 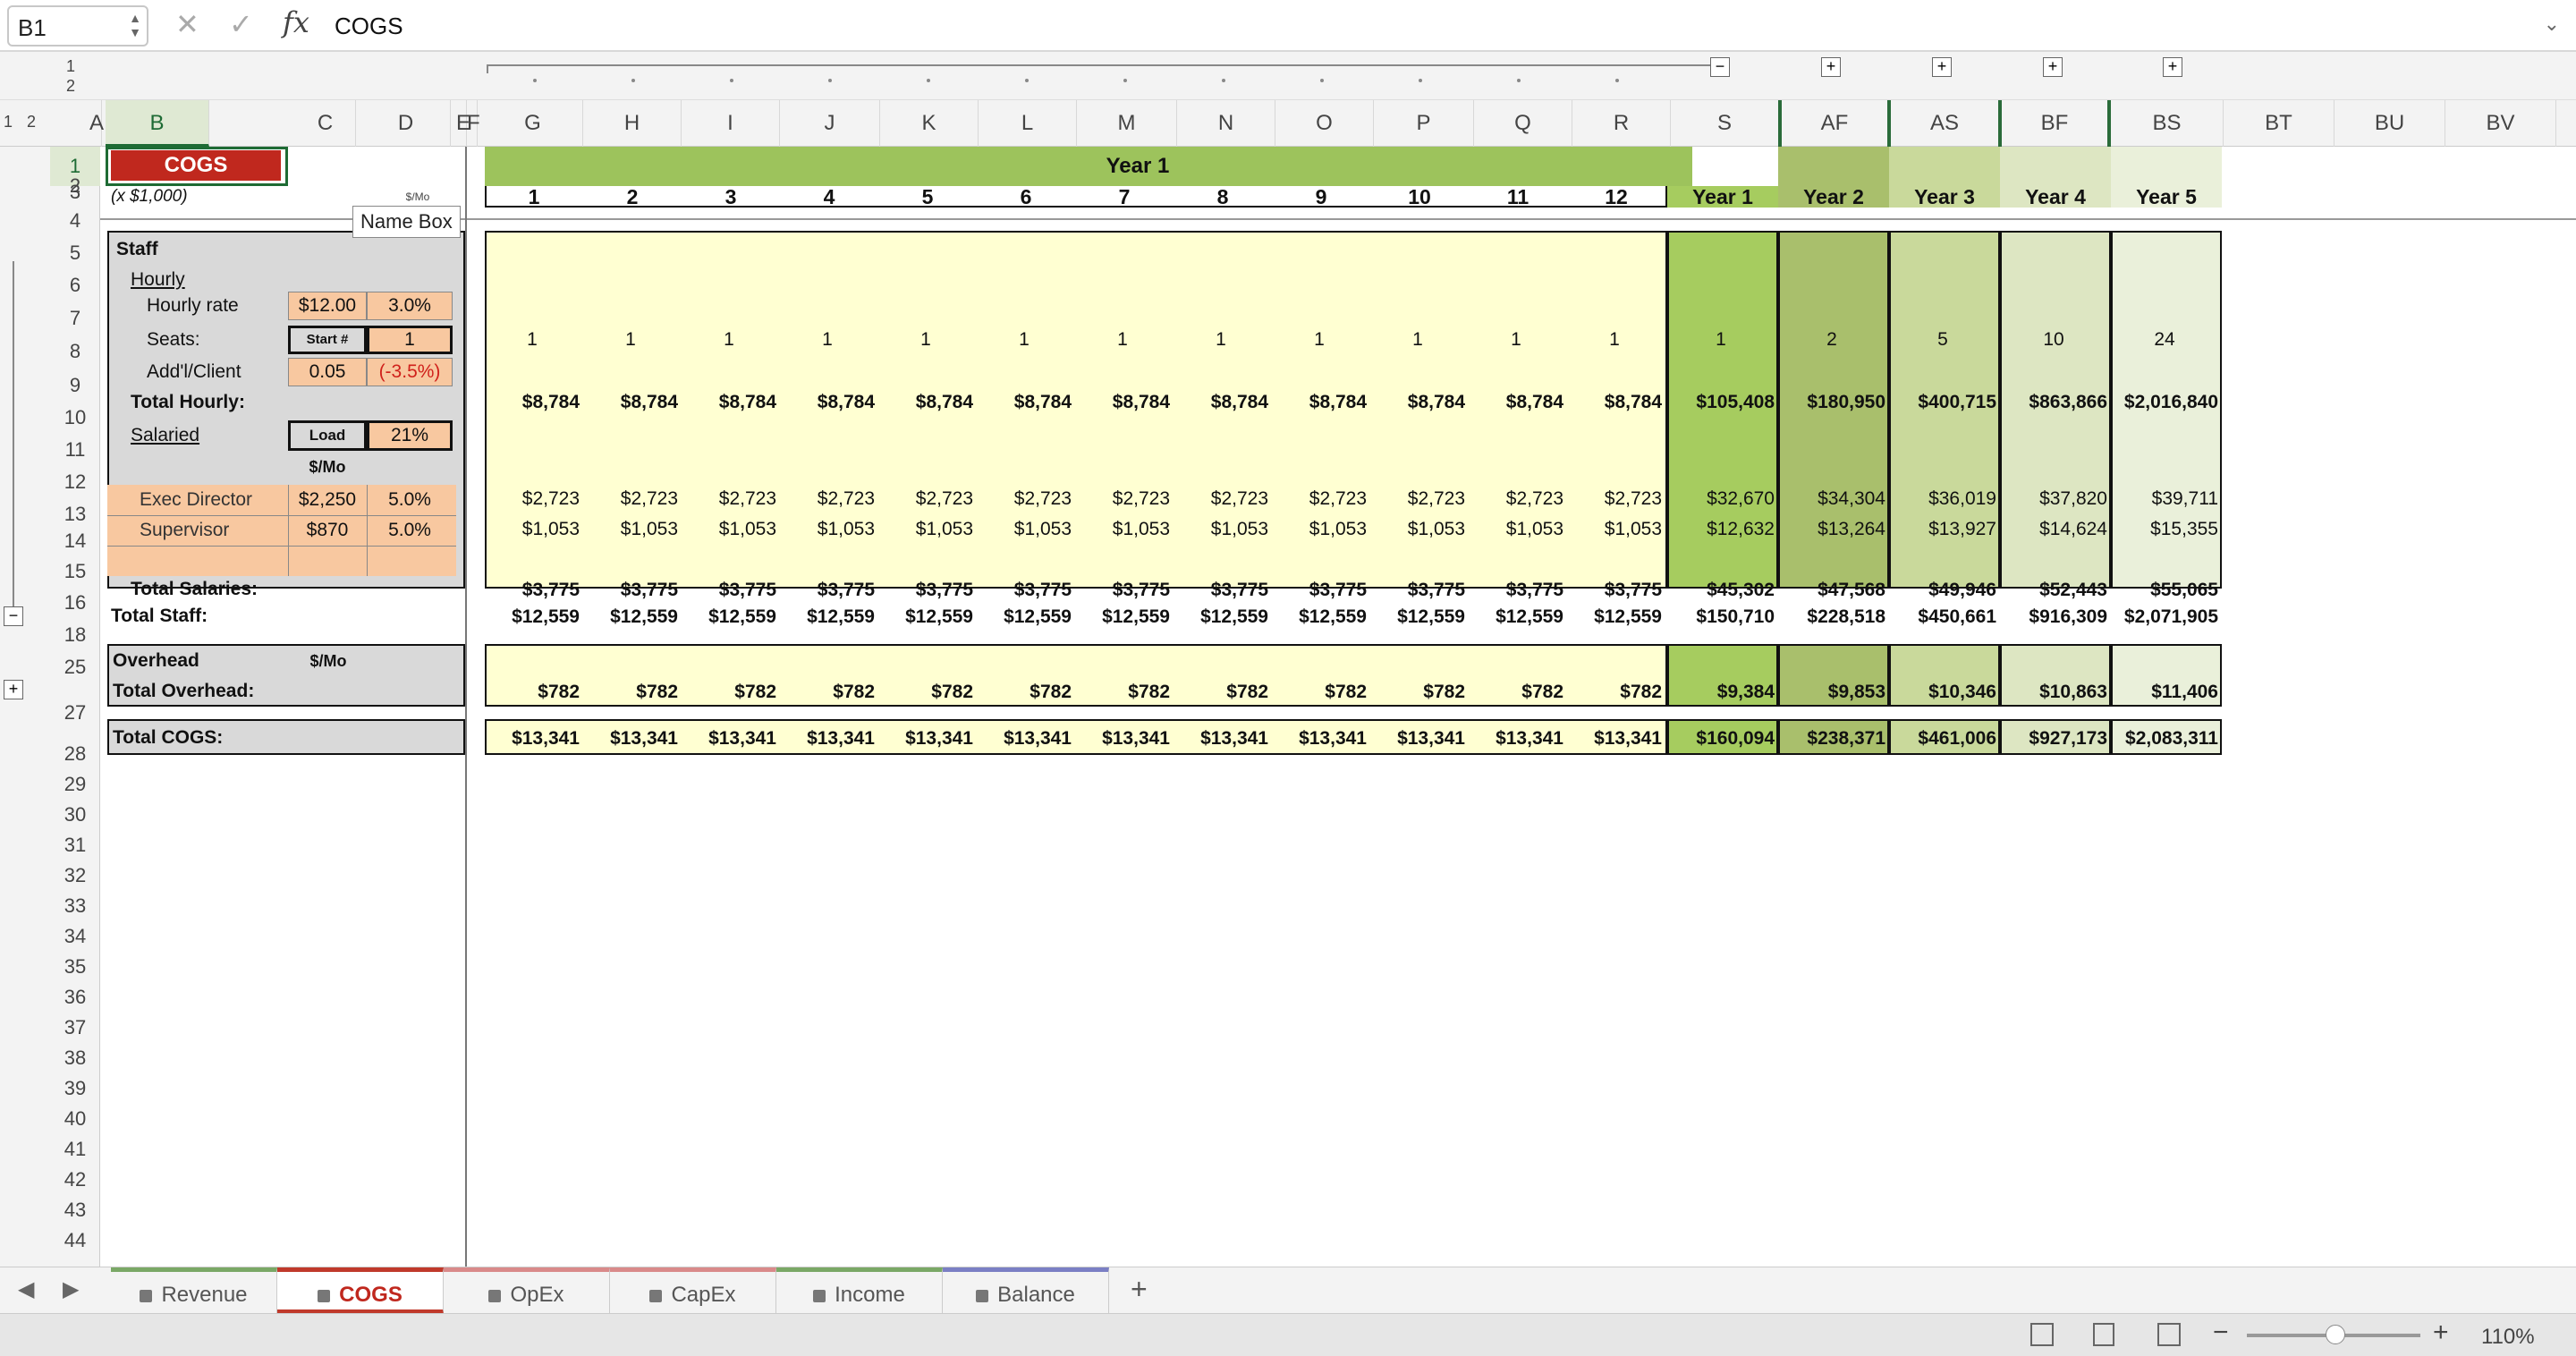 I want to click on tab-revenue: Revenue, so click(x=194, y=1290).